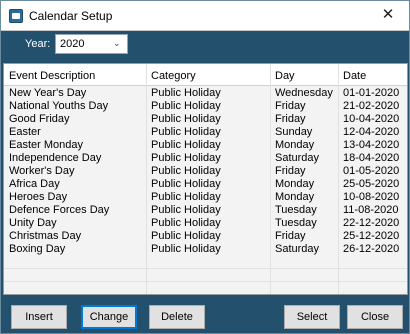  Describe the element at coordinates (71, 16) in the screenshot. I see `window-title: Calendar Setup` at that location.